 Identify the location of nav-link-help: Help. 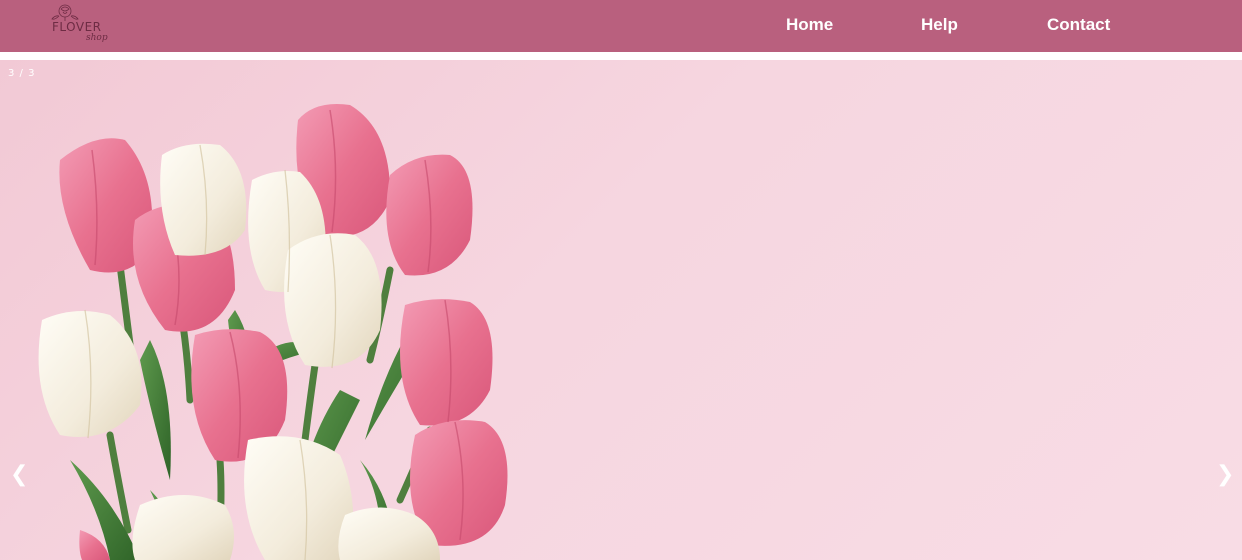
(939, 25).